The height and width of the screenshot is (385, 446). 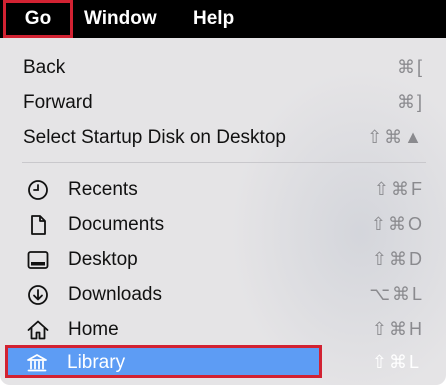 What do you see at coordinates (410, 67) in the screenshot?
I see `menu-item-shortcut: ⌘[` at bounding box center [410, 67].